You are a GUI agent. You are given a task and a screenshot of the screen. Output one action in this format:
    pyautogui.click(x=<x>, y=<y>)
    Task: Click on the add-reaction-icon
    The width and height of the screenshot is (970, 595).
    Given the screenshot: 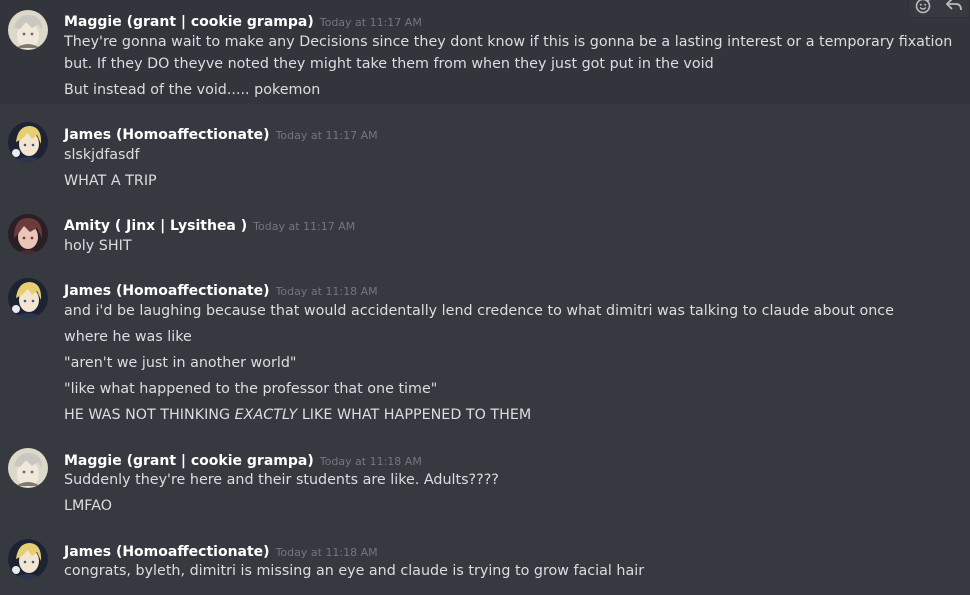 What is the action you would take?
    pyautogui.click(x=924, y=8)
    